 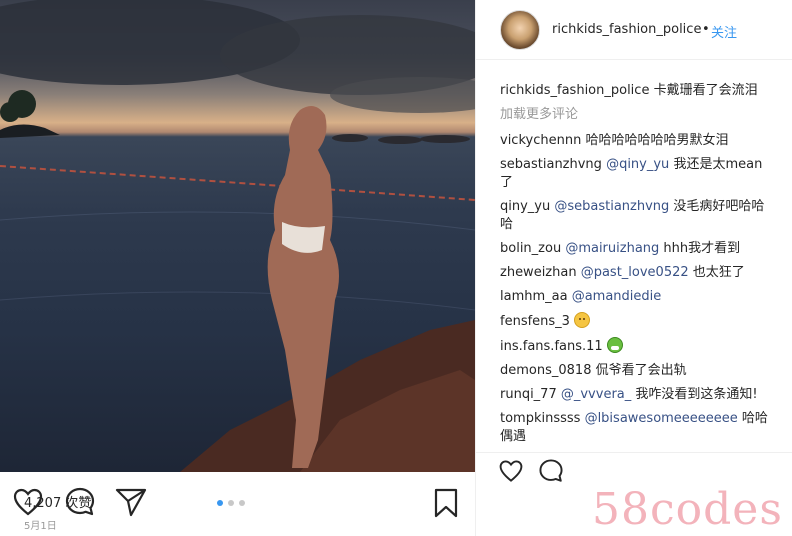 I want to click on list-item: qiny_yu @sebastianzhvng 没毛病好吧哈哈哈, so click(x=636, y=216).